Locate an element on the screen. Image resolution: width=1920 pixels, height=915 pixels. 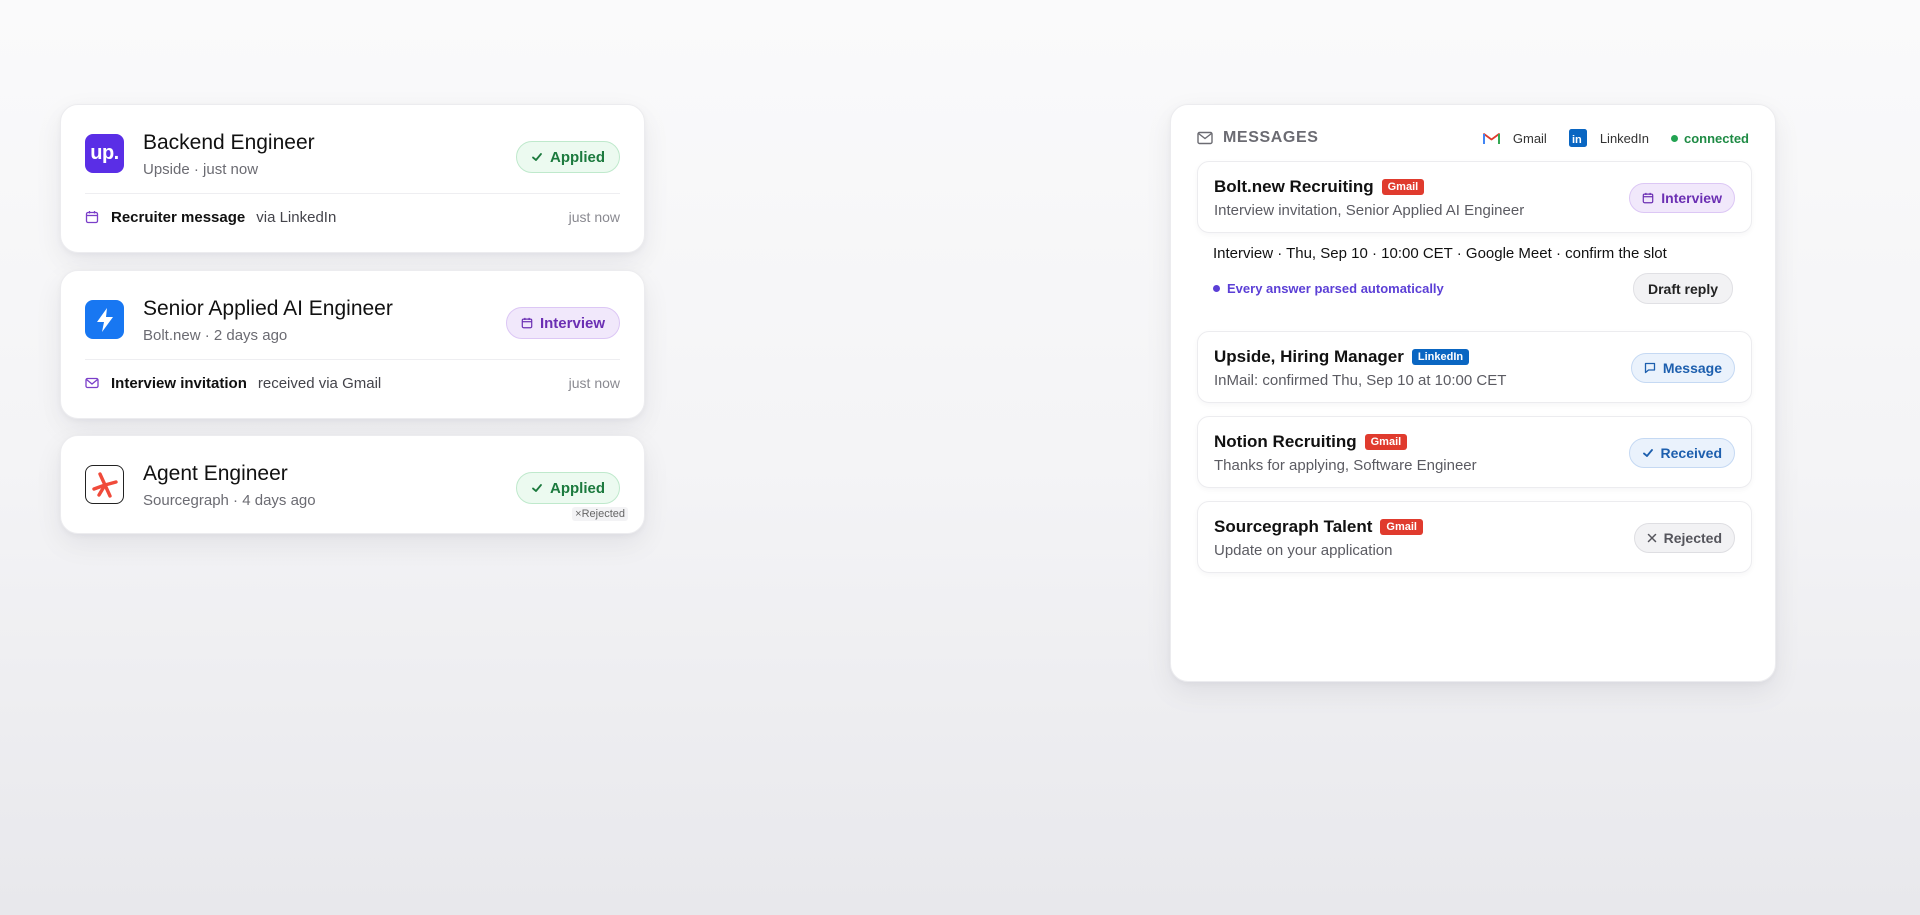
svg-text: in is located at coordinates (1577, 140).